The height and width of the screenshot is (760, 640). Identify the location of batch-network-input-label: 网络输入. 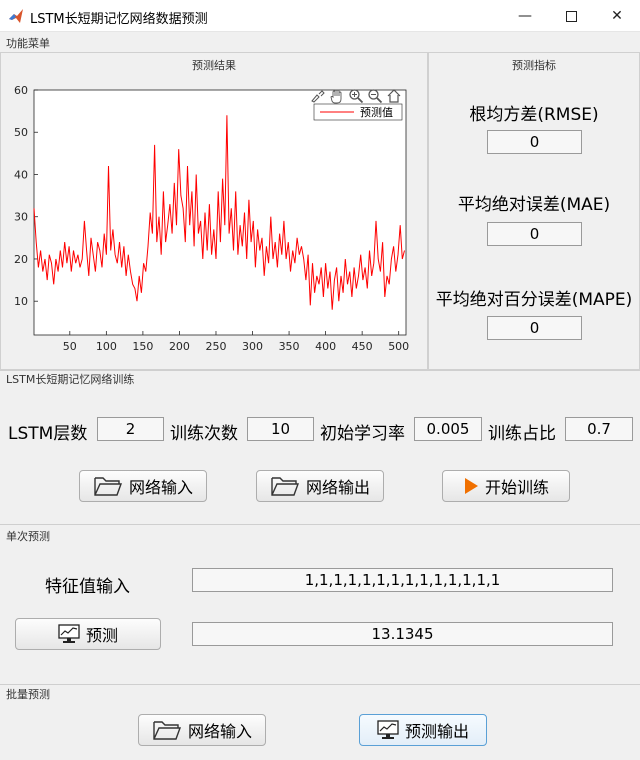
(219, 731).